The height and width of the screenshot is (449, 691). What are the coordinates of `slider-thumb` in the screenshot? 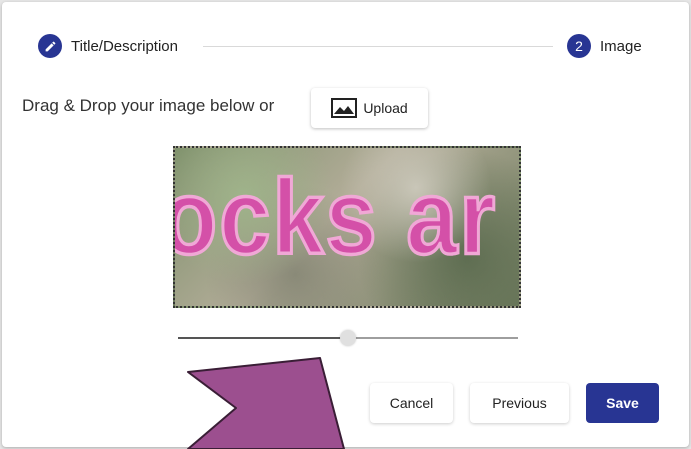 It's located at (348, 338).